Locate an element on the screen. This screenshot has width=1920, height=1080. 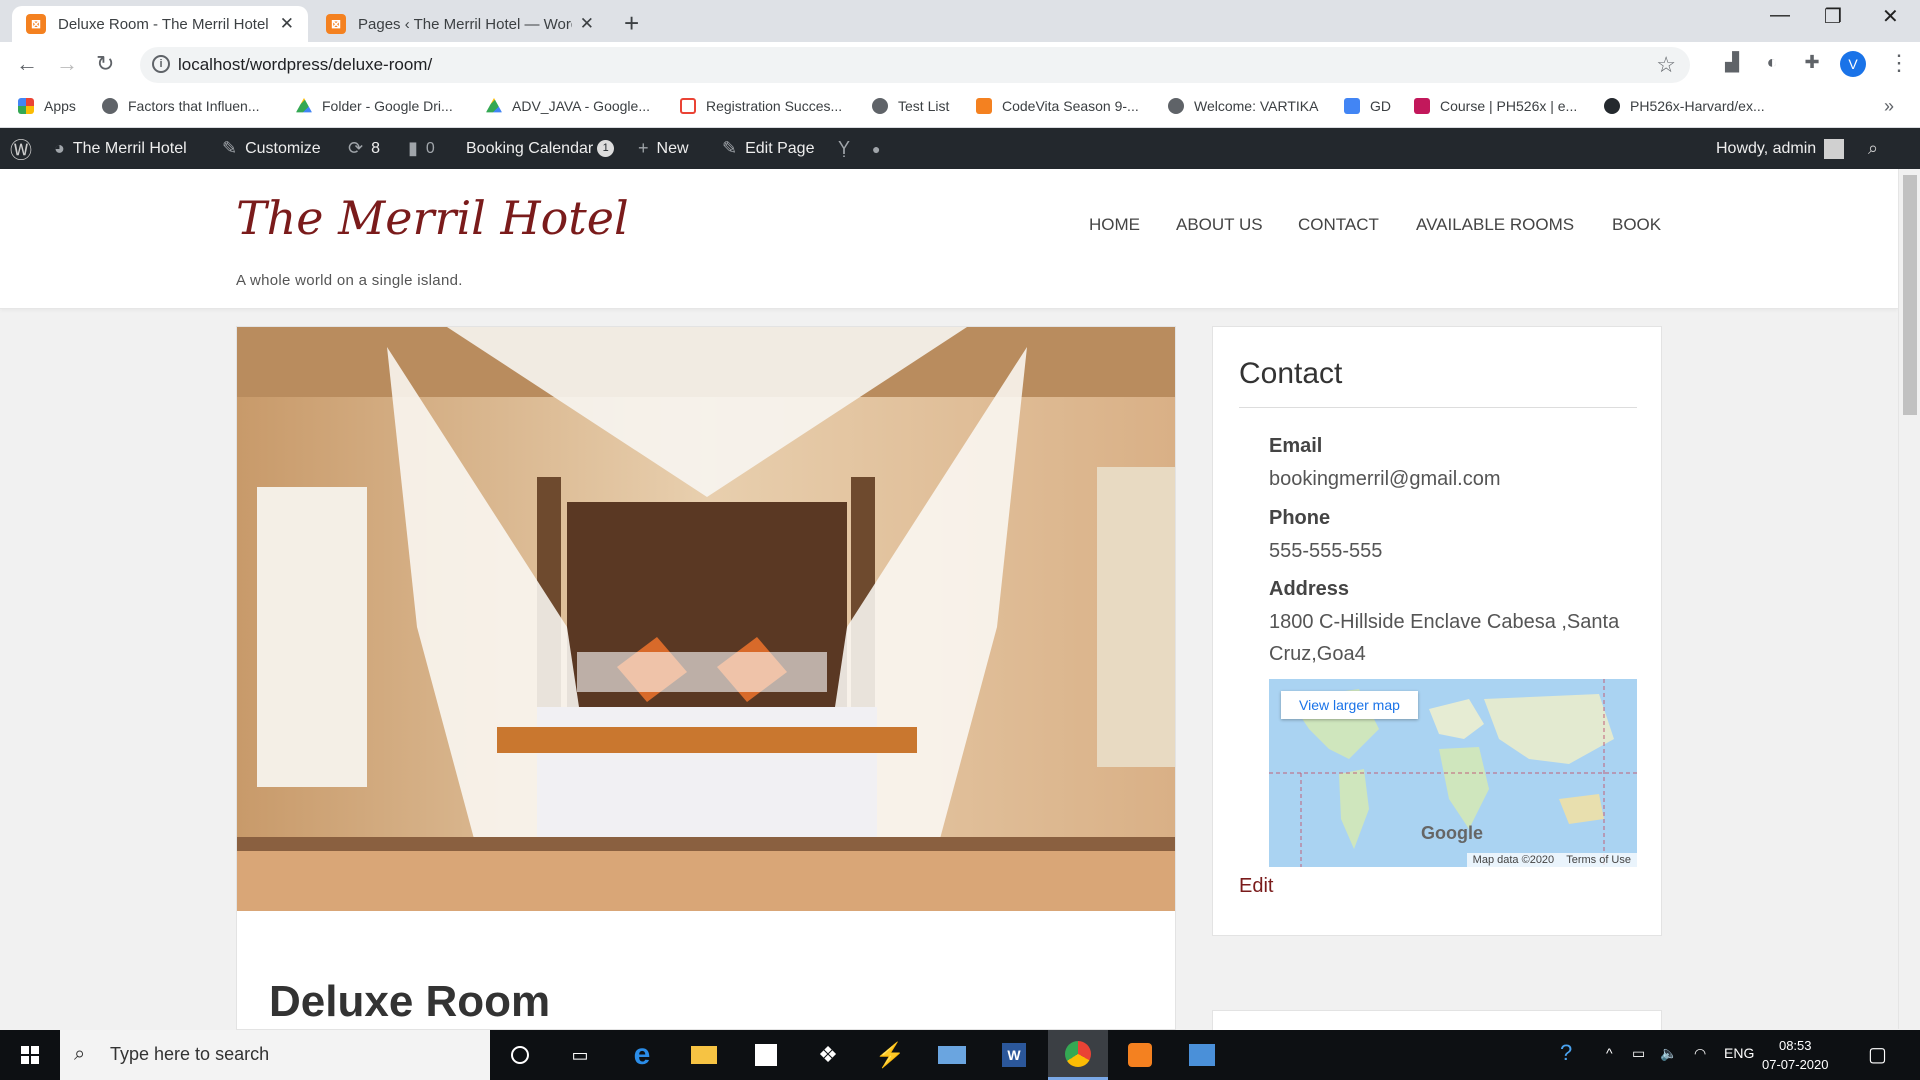
volume-icon: 🔈 is located at coordinates (1668, 1053).